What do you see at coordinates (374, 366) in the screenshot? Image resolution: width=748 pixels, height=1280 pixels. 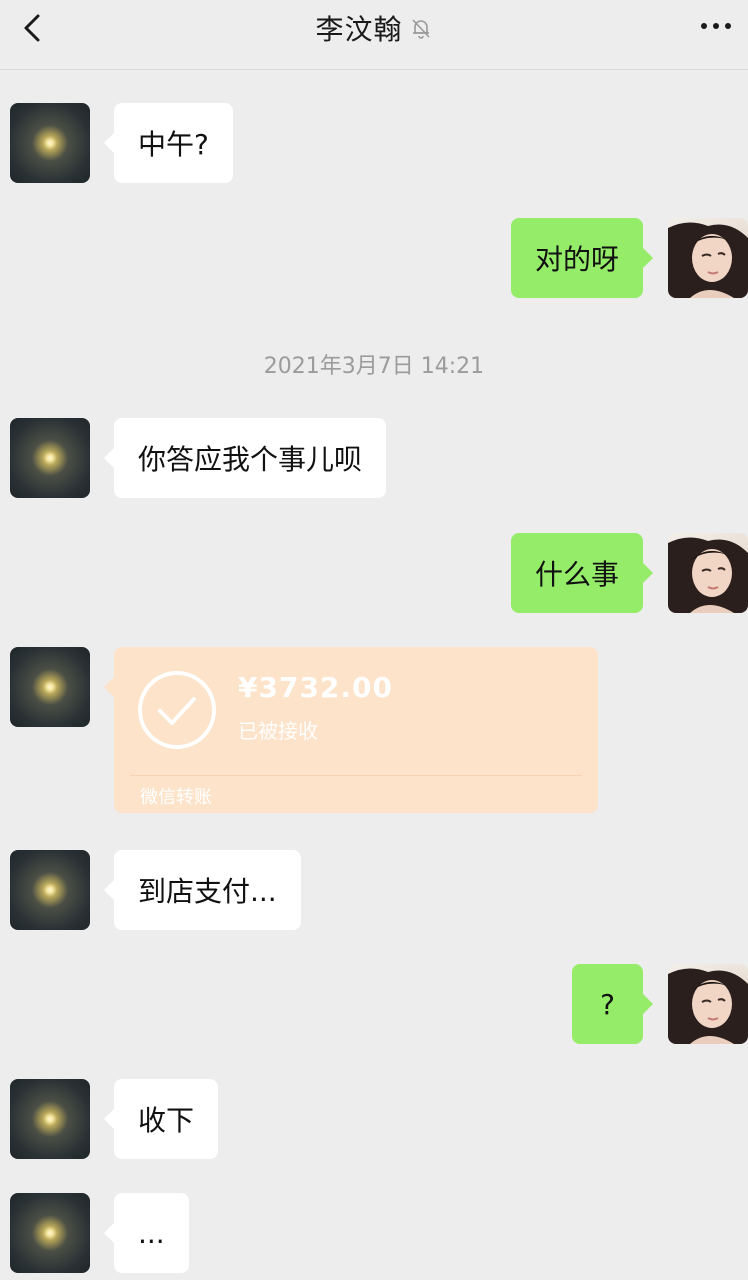 I see `message-timestamp: 2021年3月7日 14:21` at bounding box center [374, 366].